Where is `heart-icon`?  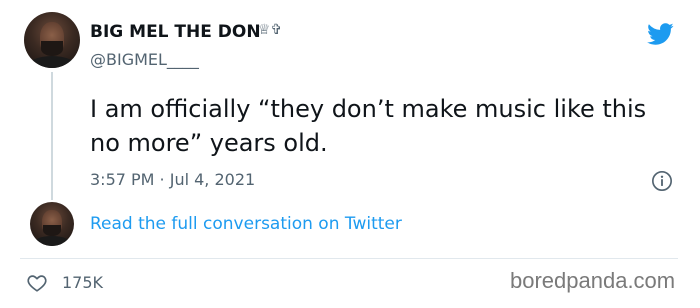 heart-icon is located at coordinates (37, 283).